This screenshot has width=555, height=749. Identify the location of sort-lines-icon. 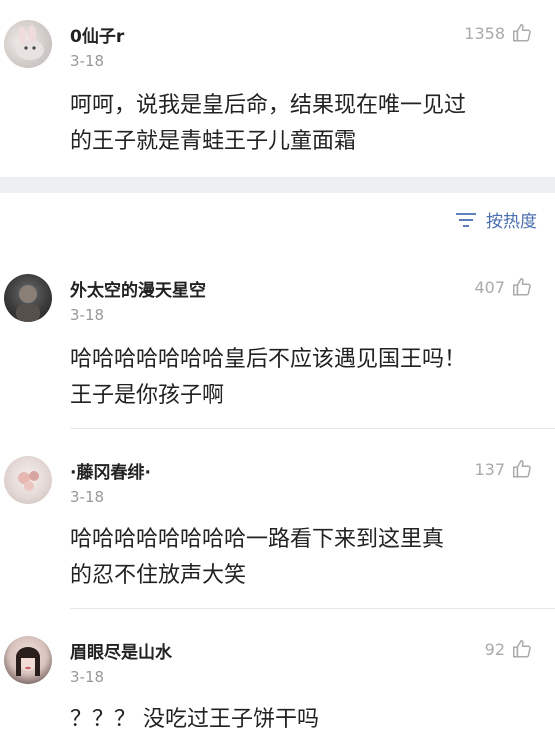
(466, 219).